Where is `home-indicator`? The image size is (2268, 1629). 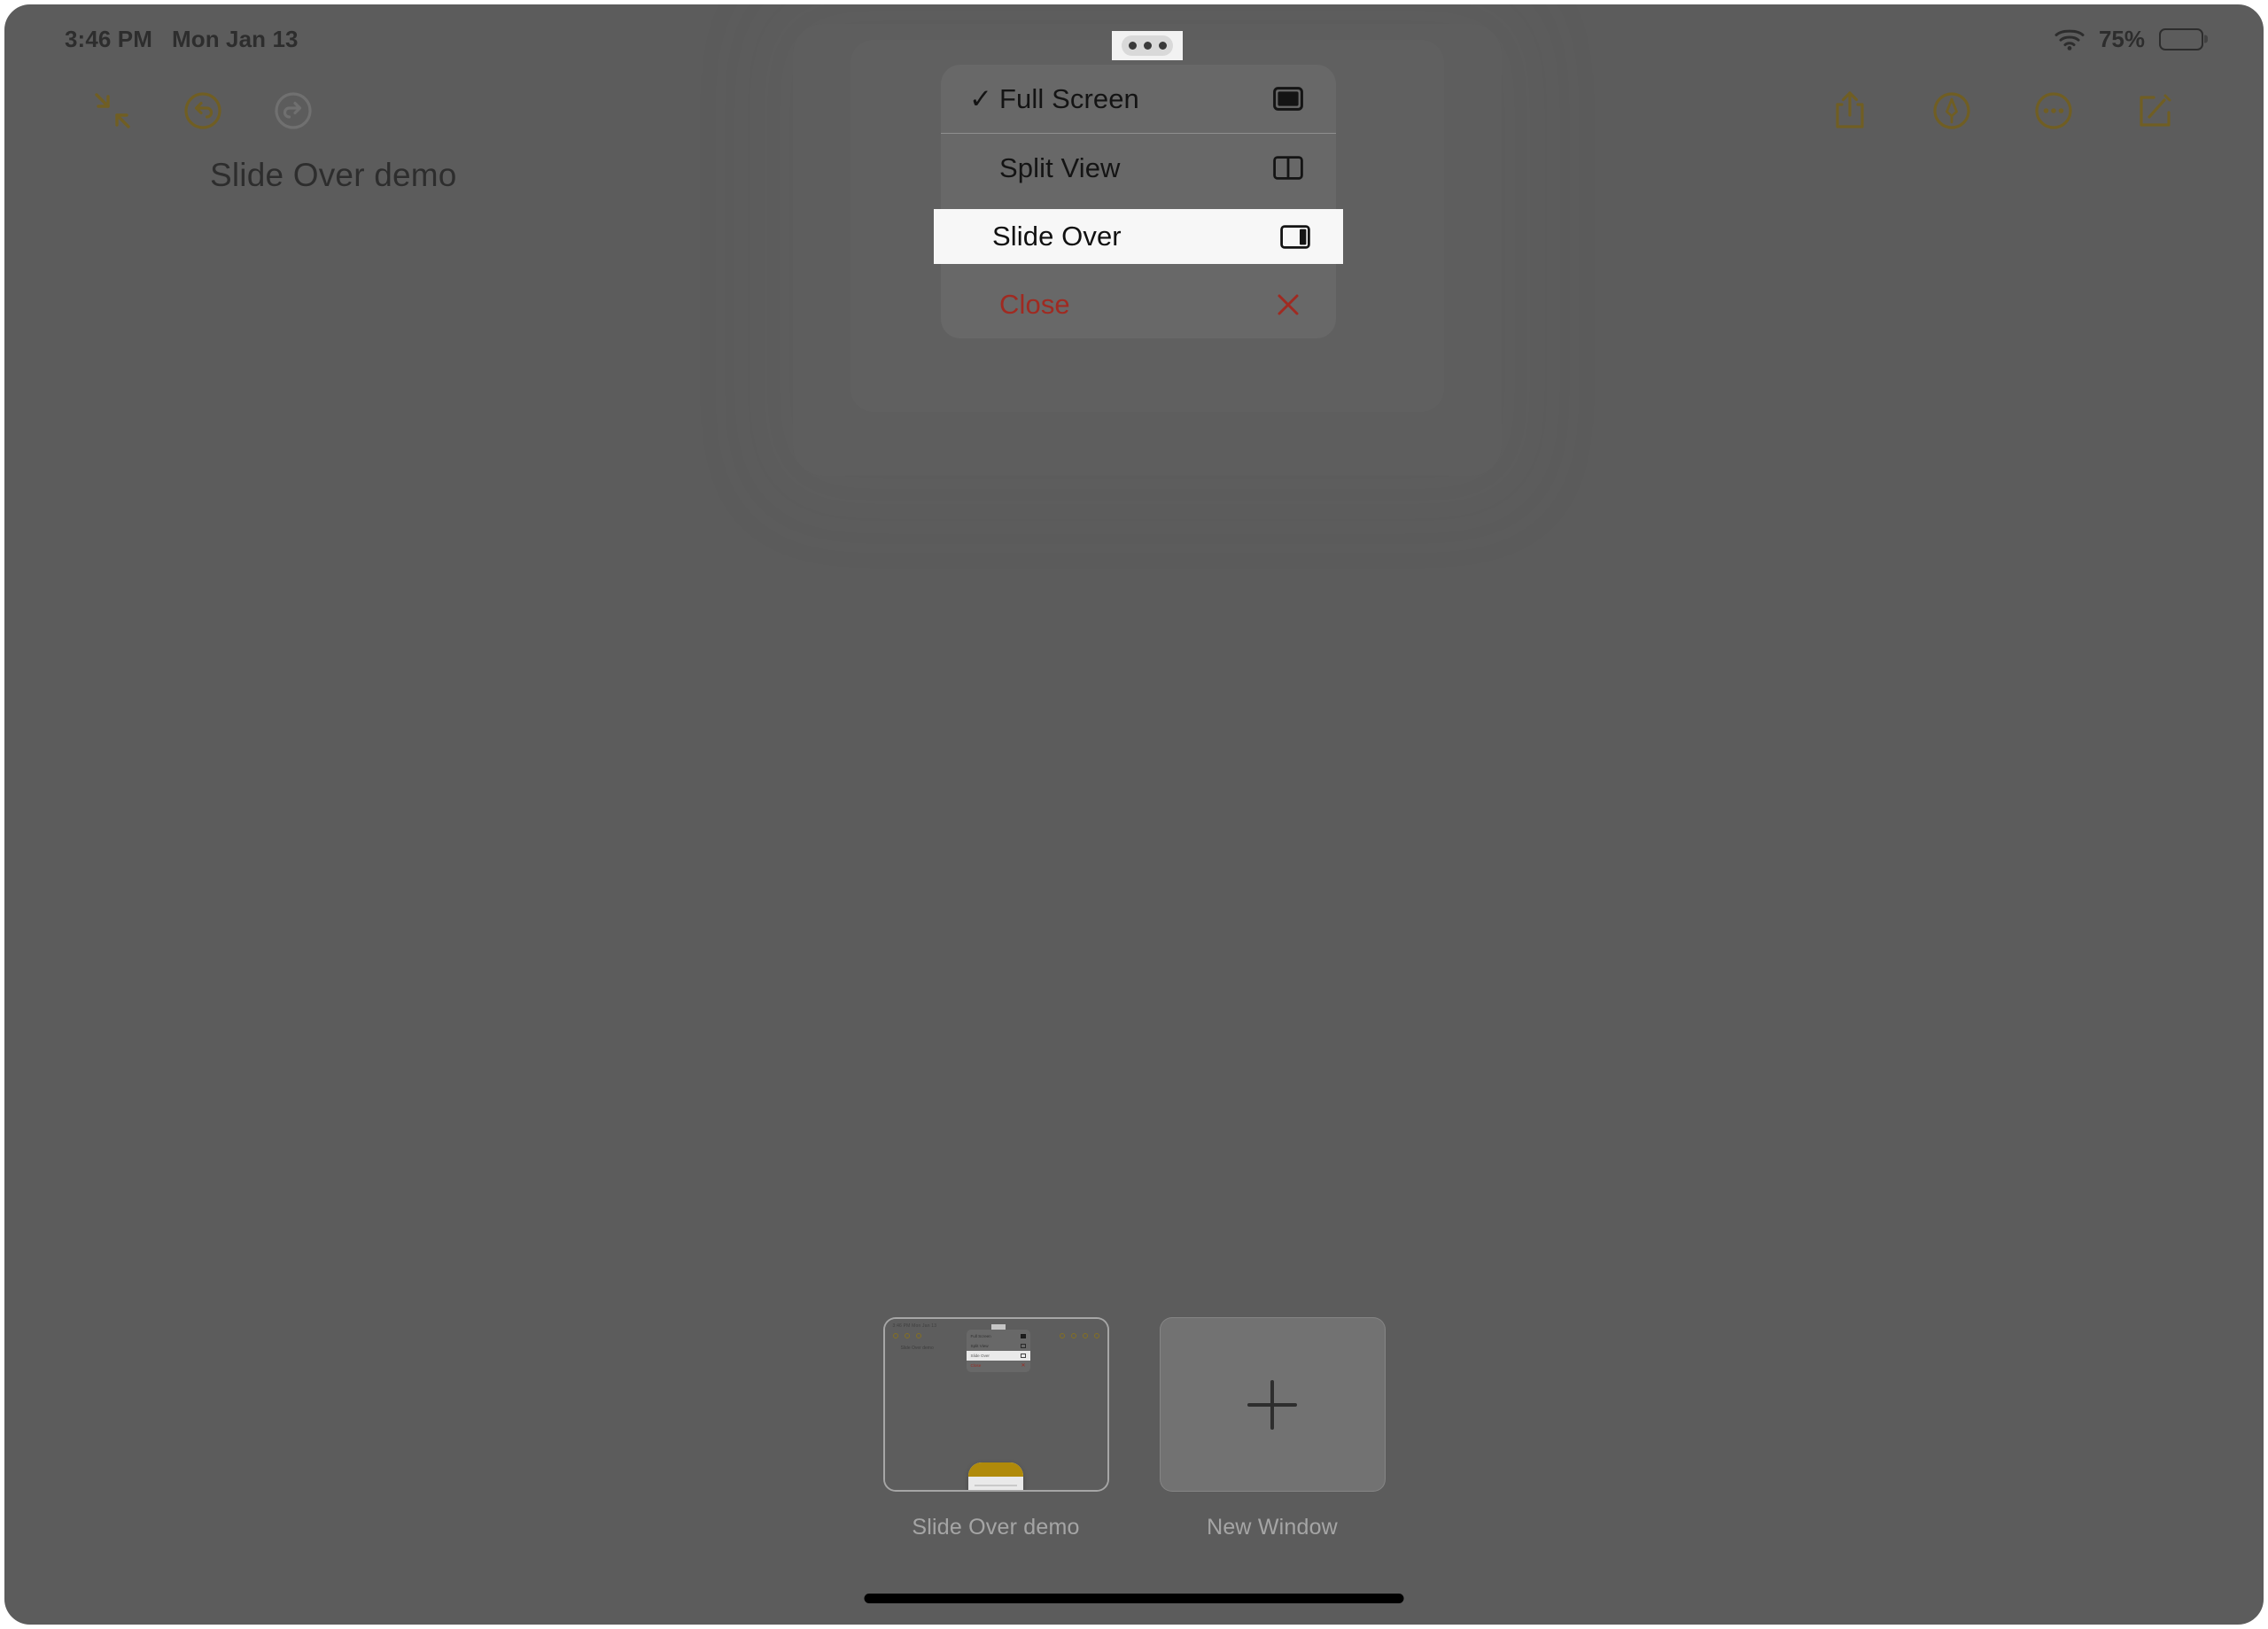 home-indicator is located at coordinates (1134, 1598).